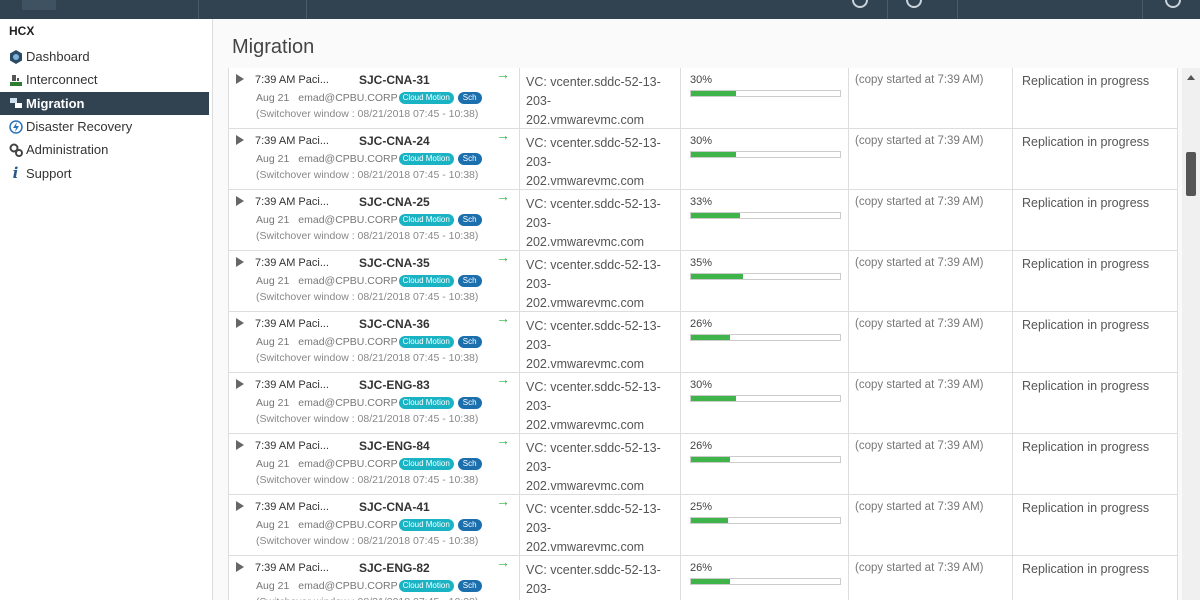 The image size is (1200, 600). What do you see at coordinates (104, 103) in the screenshot?
I see `sidebar-item-migration: Migration` at bounding box center [104, 103].